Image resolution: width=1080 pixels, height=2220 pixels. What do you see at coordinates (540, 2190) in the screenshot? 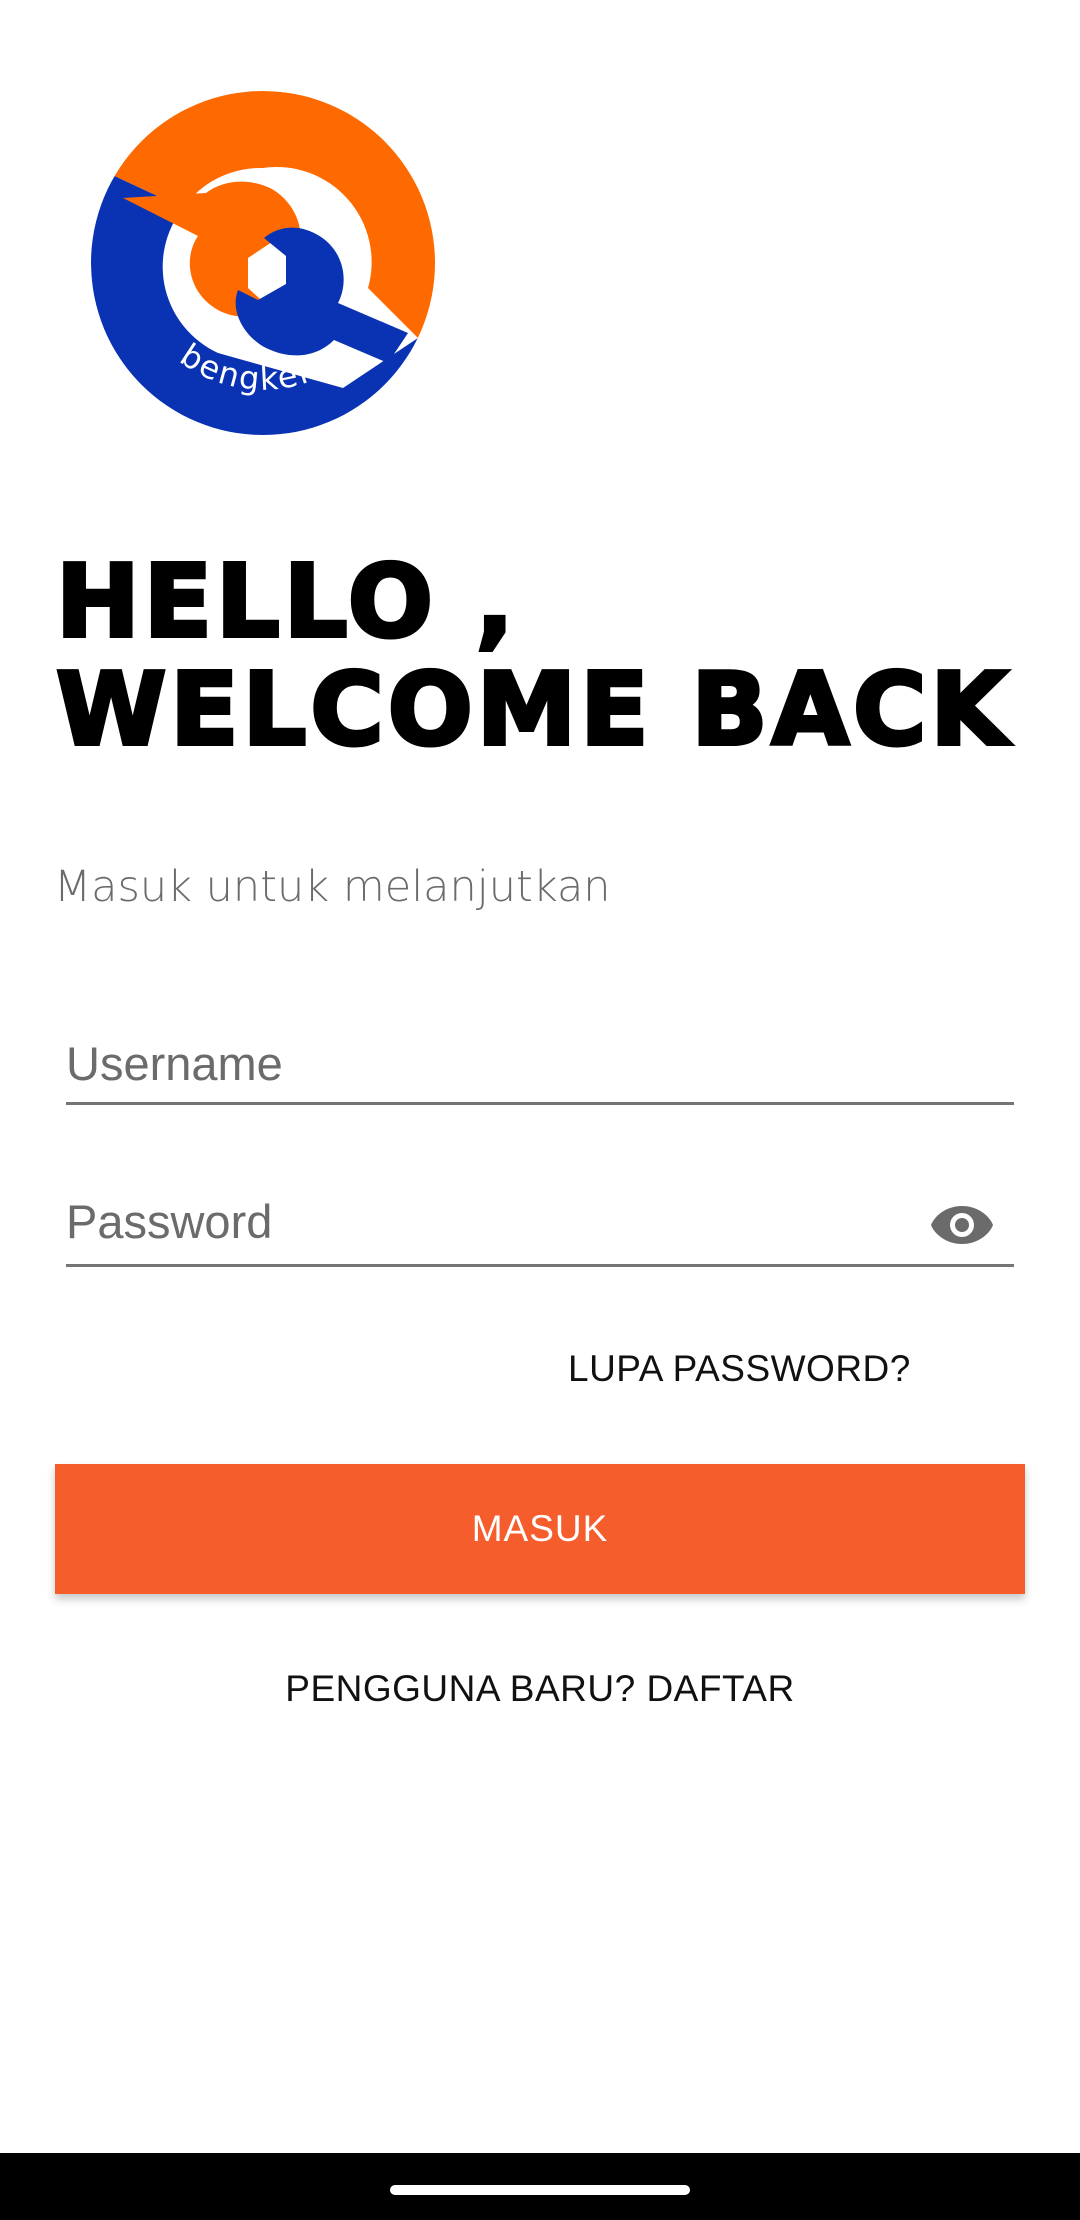
I see `home-indicator` at bounding box center [540, 2190].